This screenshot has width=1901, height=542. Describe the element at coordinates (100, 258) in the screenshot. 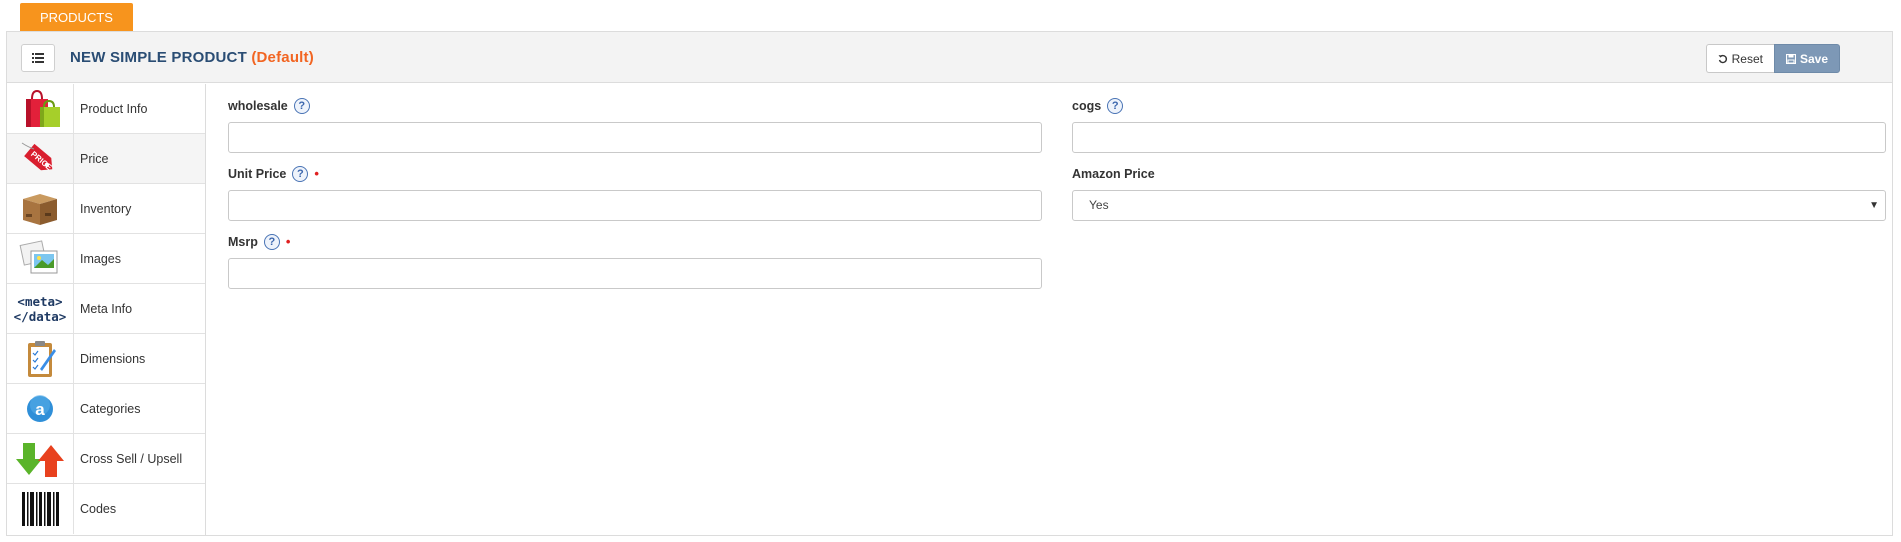

I see `sidebar-item-label: Images` at that location.